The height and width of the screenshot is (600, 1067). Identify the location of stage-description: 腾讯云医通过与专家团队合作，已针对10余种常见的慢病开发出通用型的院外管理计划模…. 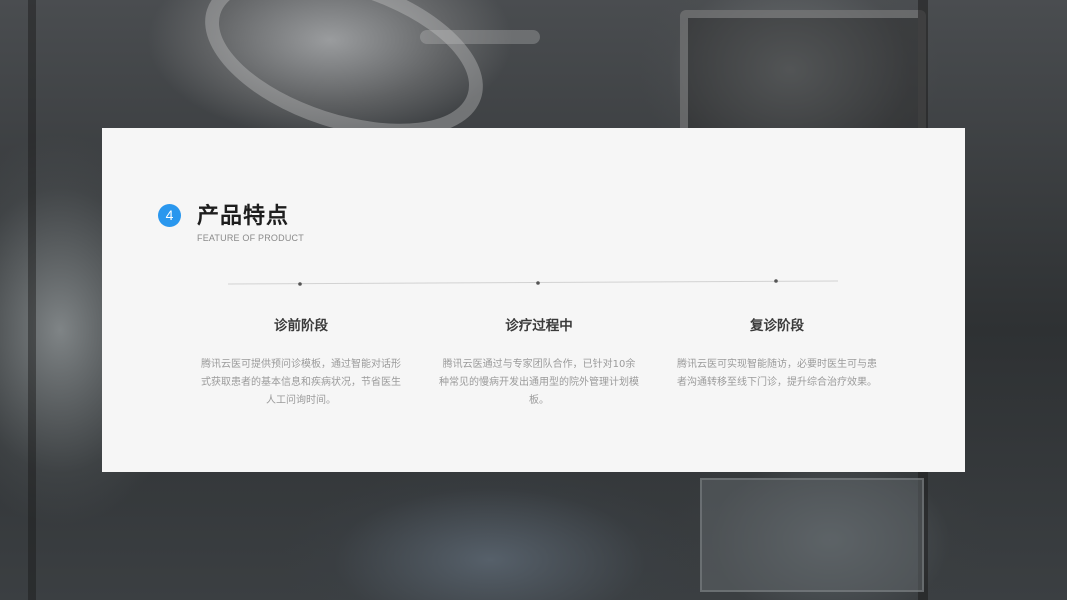
(539, 382).